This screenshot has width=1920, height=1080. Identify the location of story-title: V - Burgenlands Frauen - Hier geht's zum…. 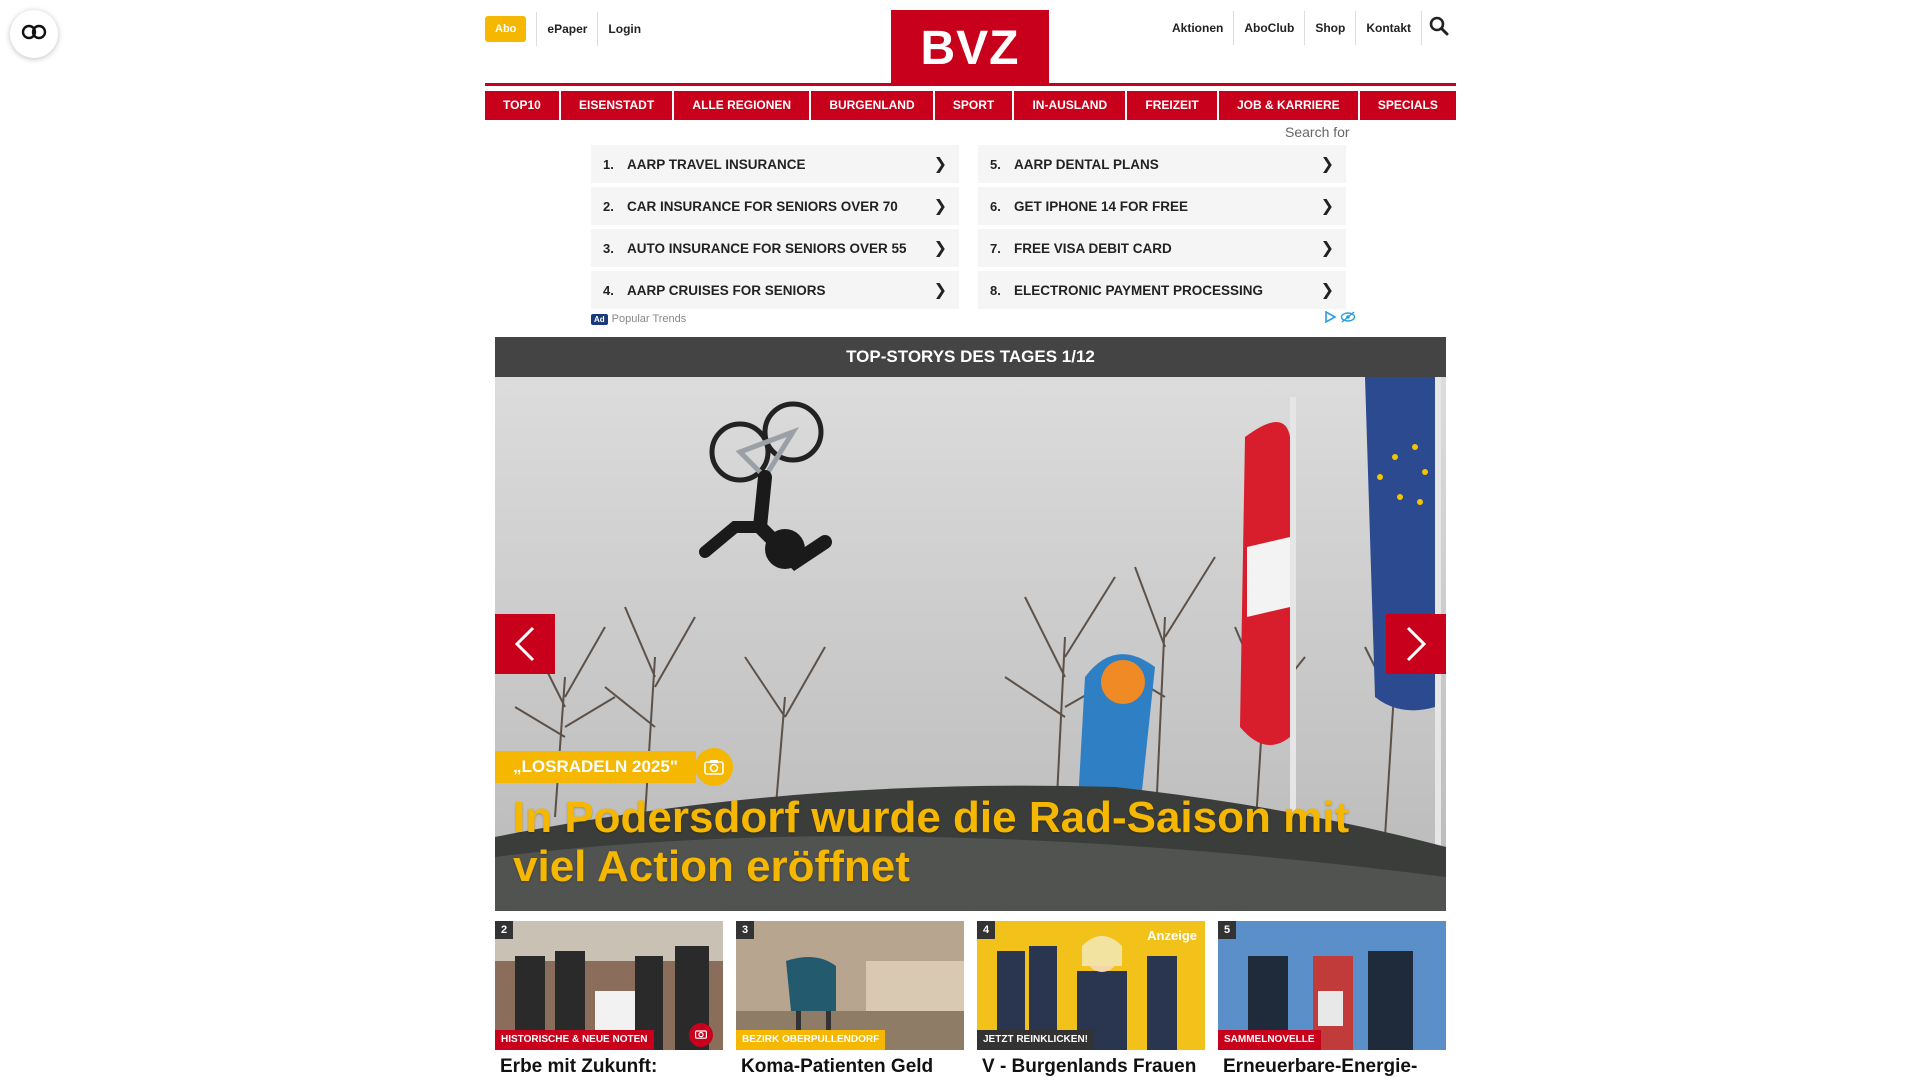
(1091, 1068).